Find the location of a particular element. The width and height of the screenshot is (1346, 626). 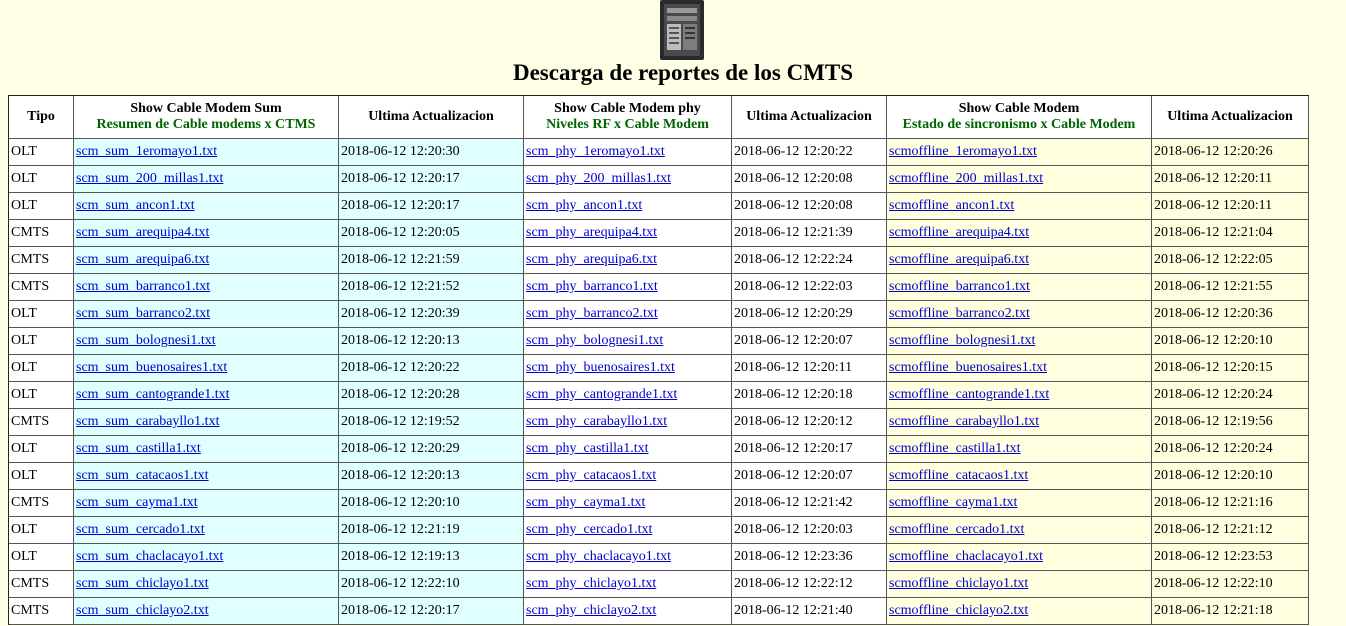

phy-file-link: scm_phy_200_millas1.txt is located at coordinates (598, 178).